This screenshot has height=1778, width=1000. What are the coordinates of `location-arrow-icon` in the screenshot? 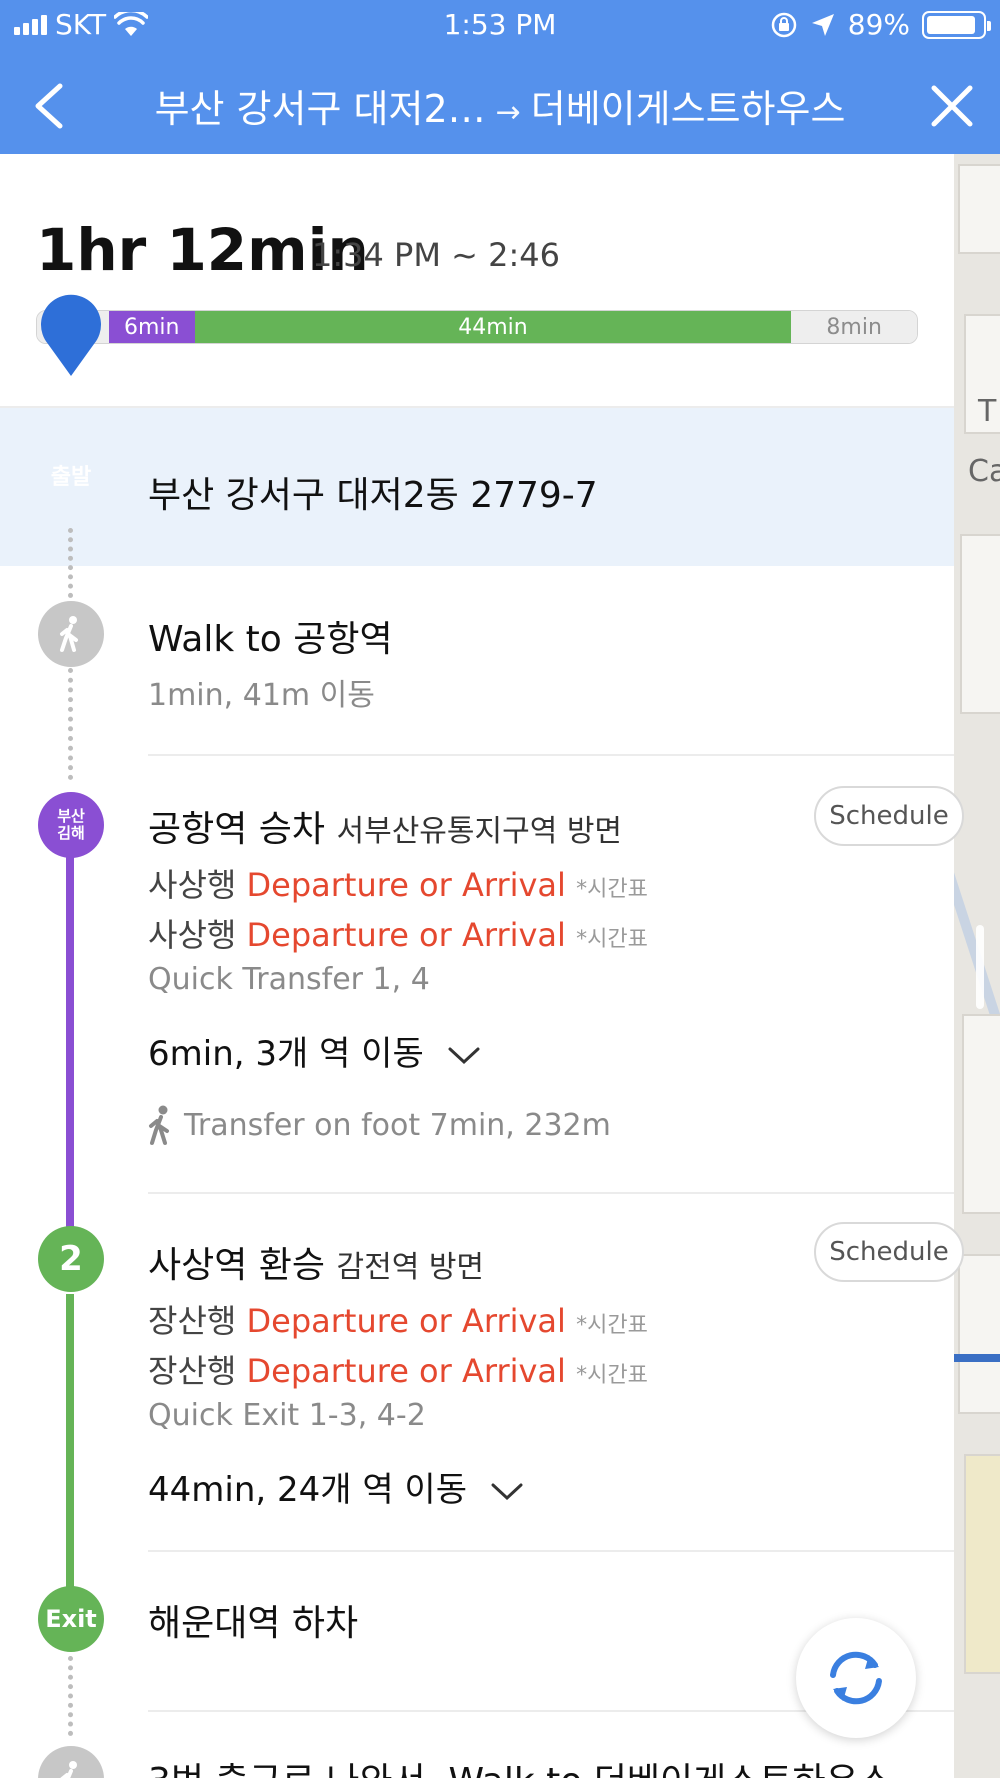 It's located at (822, 24).